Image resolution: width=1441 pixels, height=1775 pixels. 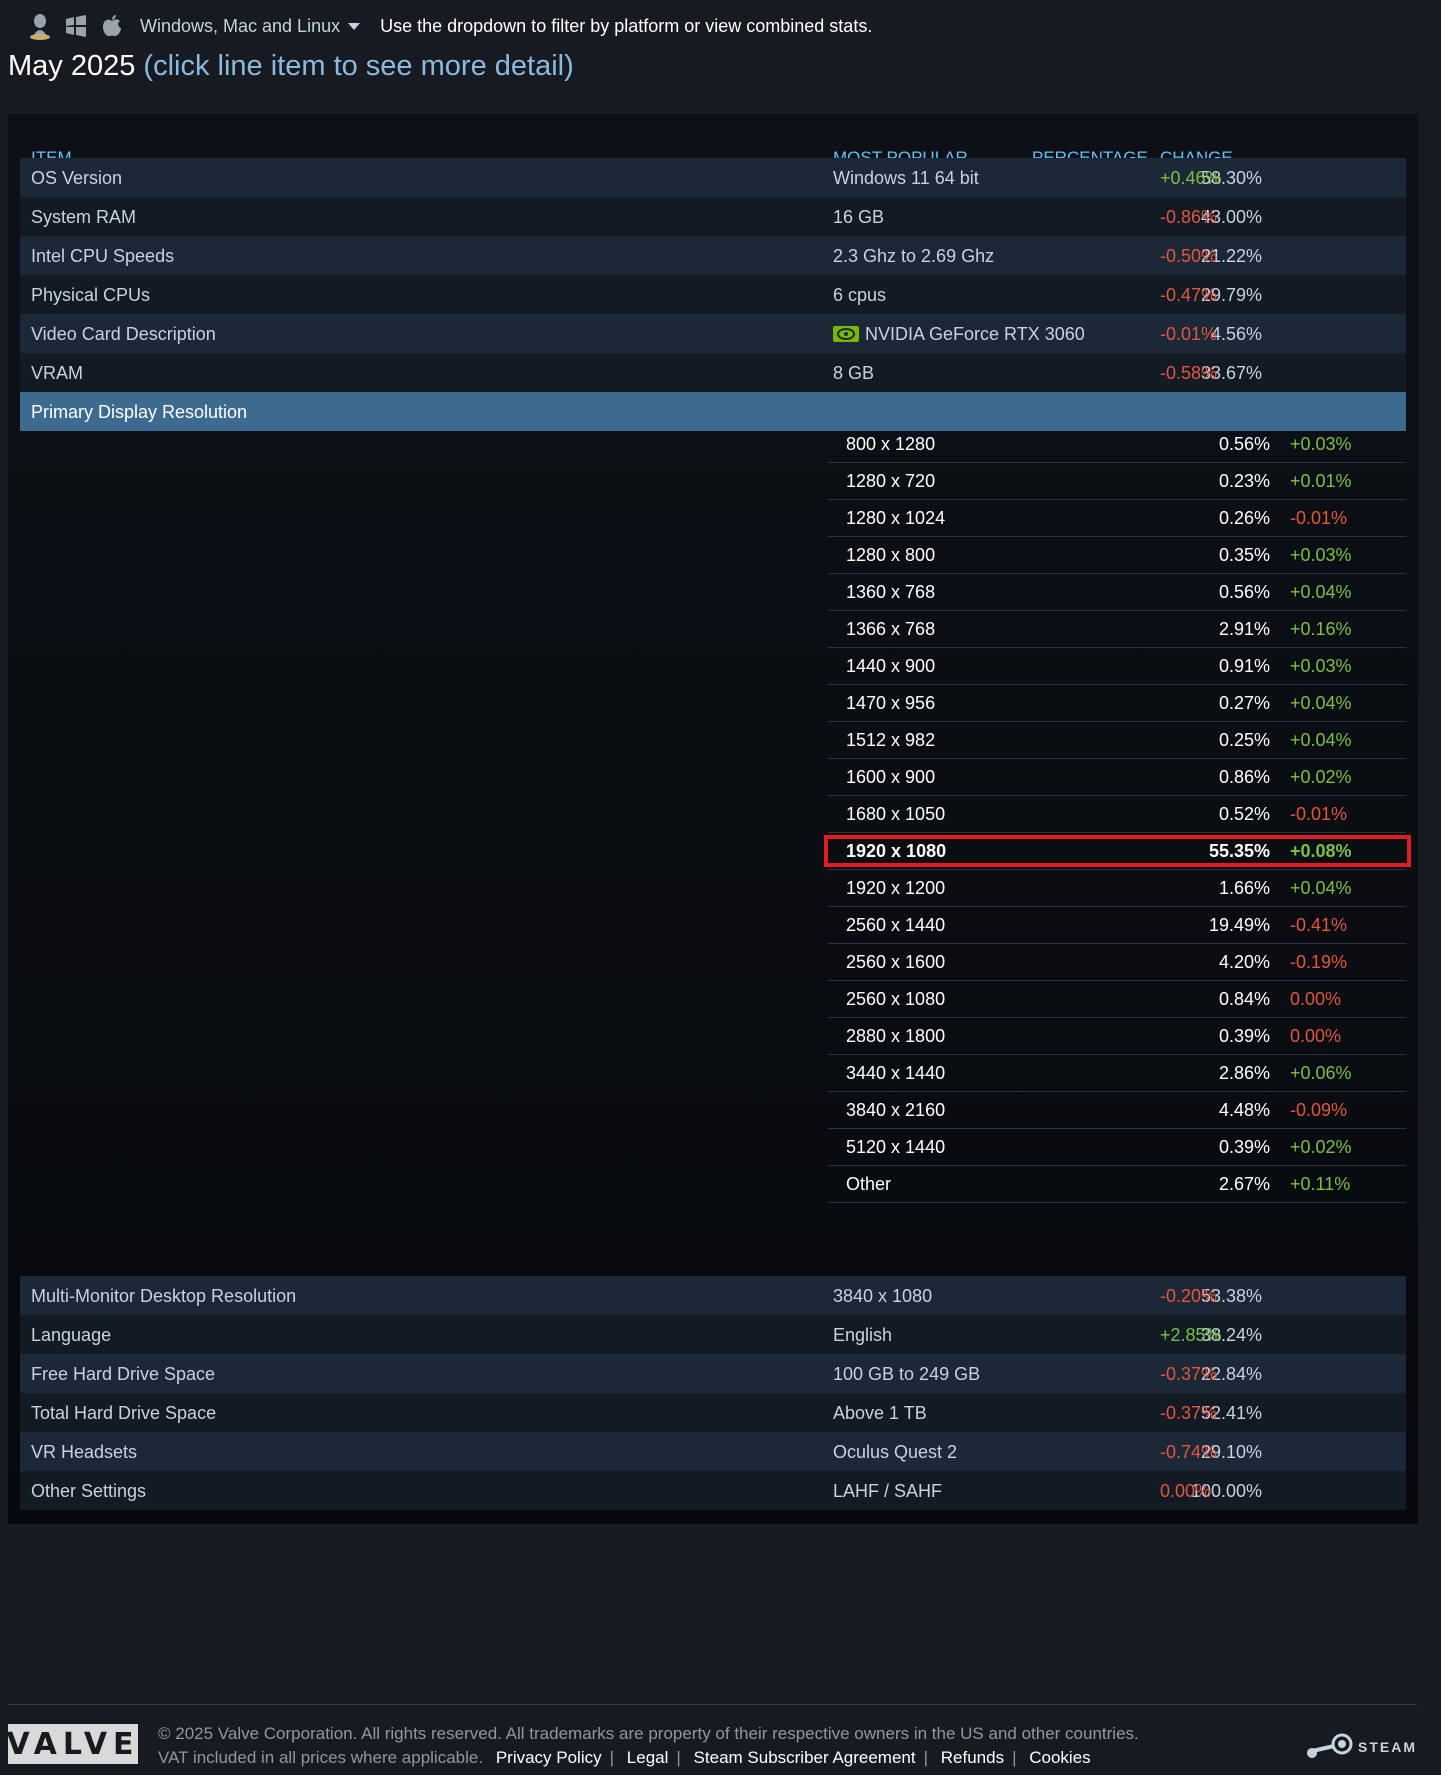 I want to click on row-item: Total Hard Drive Space, so click(x=124, y=1413).